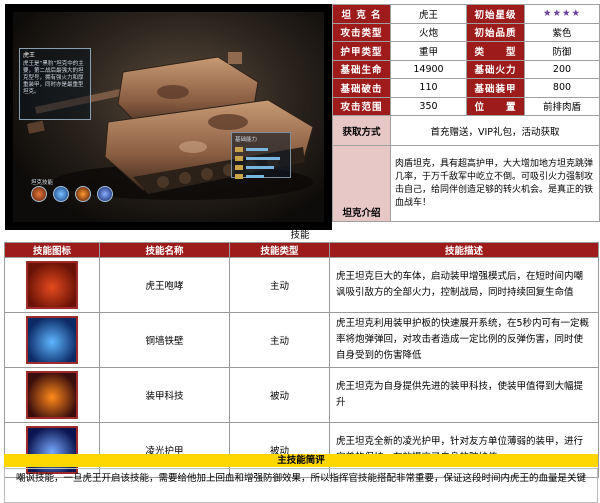 The width and height of the screenshot is (600, 503). I want to click on info-label: 类 型, so click(495, 51).